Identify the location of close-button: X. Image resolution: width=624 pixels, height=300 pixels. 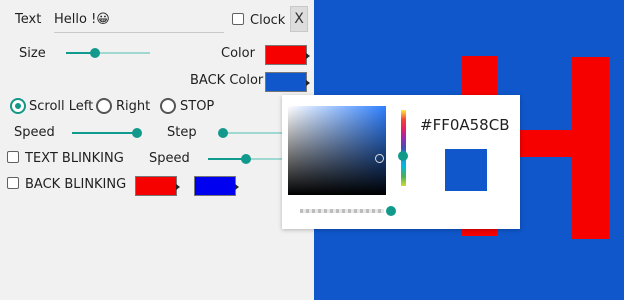
(299, 19).